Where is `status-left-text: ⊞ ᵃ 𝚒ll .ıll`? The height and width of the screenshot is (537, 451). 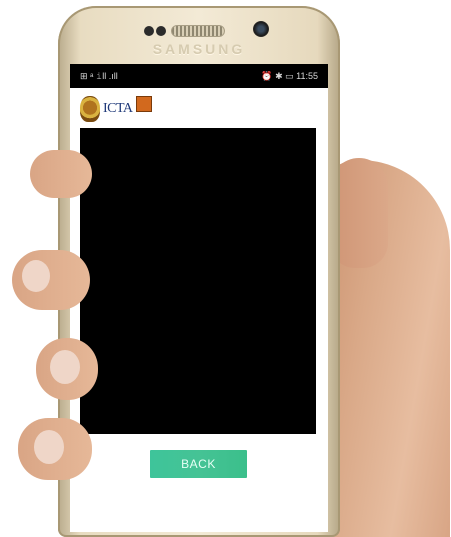 status-left-text: ⊞ ᵃ 𝚒ll .ıll is located at coordinates (99, 75).